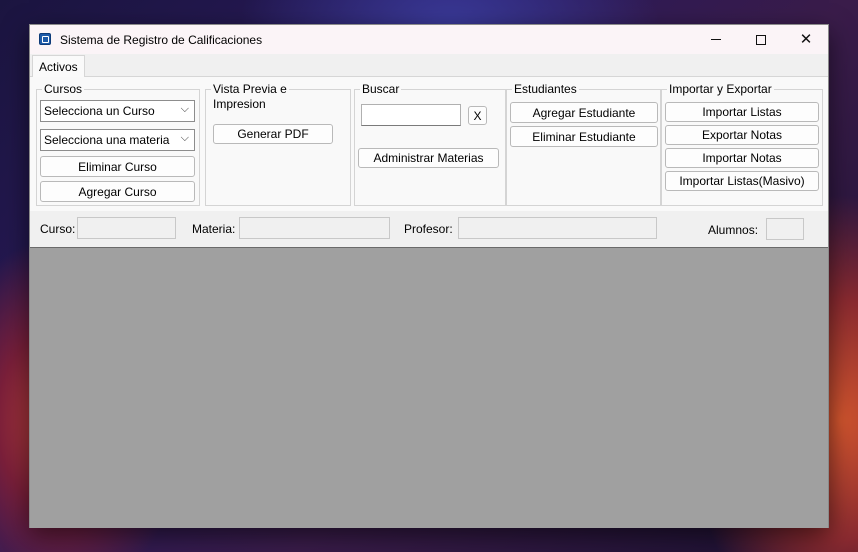 This screenshot has width=858, height=552. I want to click on tab-activos: Activos, so click(58, 66).